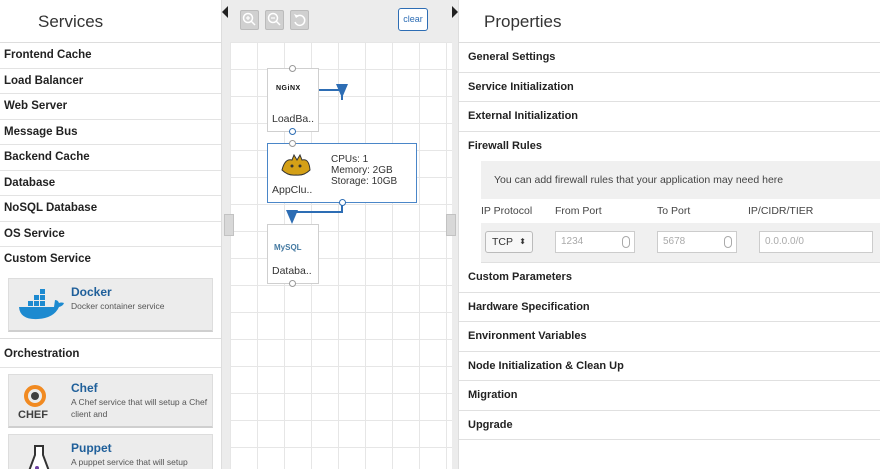 The width and height of the screenshot is (880, 469). Describe the element at coordinates (595, 242) in the screenshot. I see `from-port-input: 1234` at that location.